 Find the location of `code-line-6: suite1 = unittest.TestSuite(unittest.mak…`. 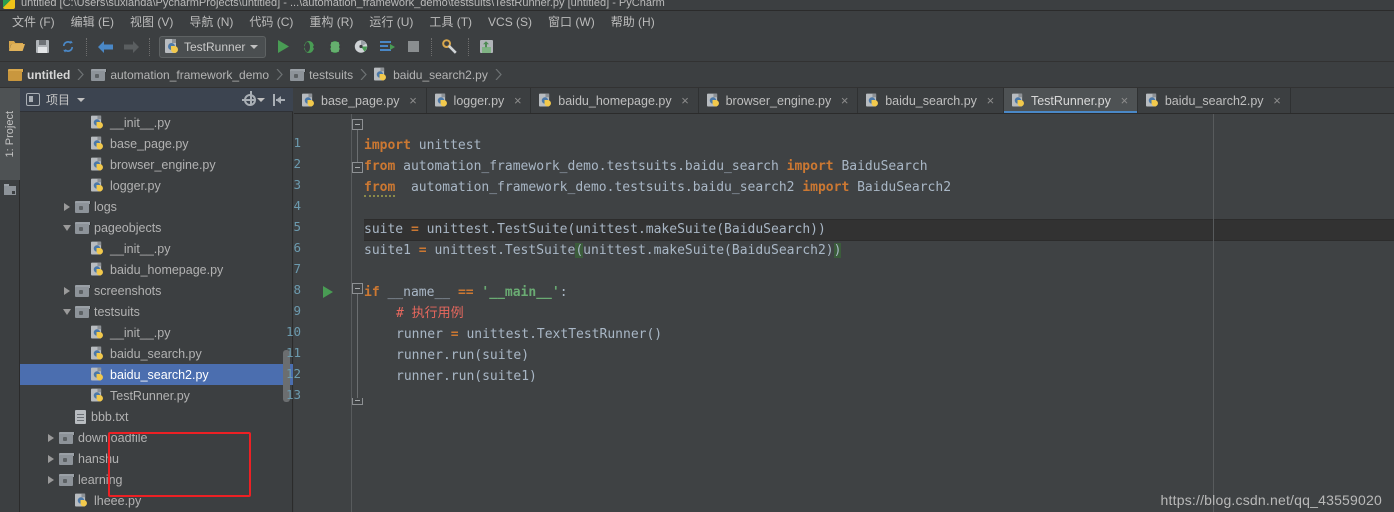

code-line-6: suite1 = unittest.TestSuite(unittest.mak… is located at coordinates (603, 250).